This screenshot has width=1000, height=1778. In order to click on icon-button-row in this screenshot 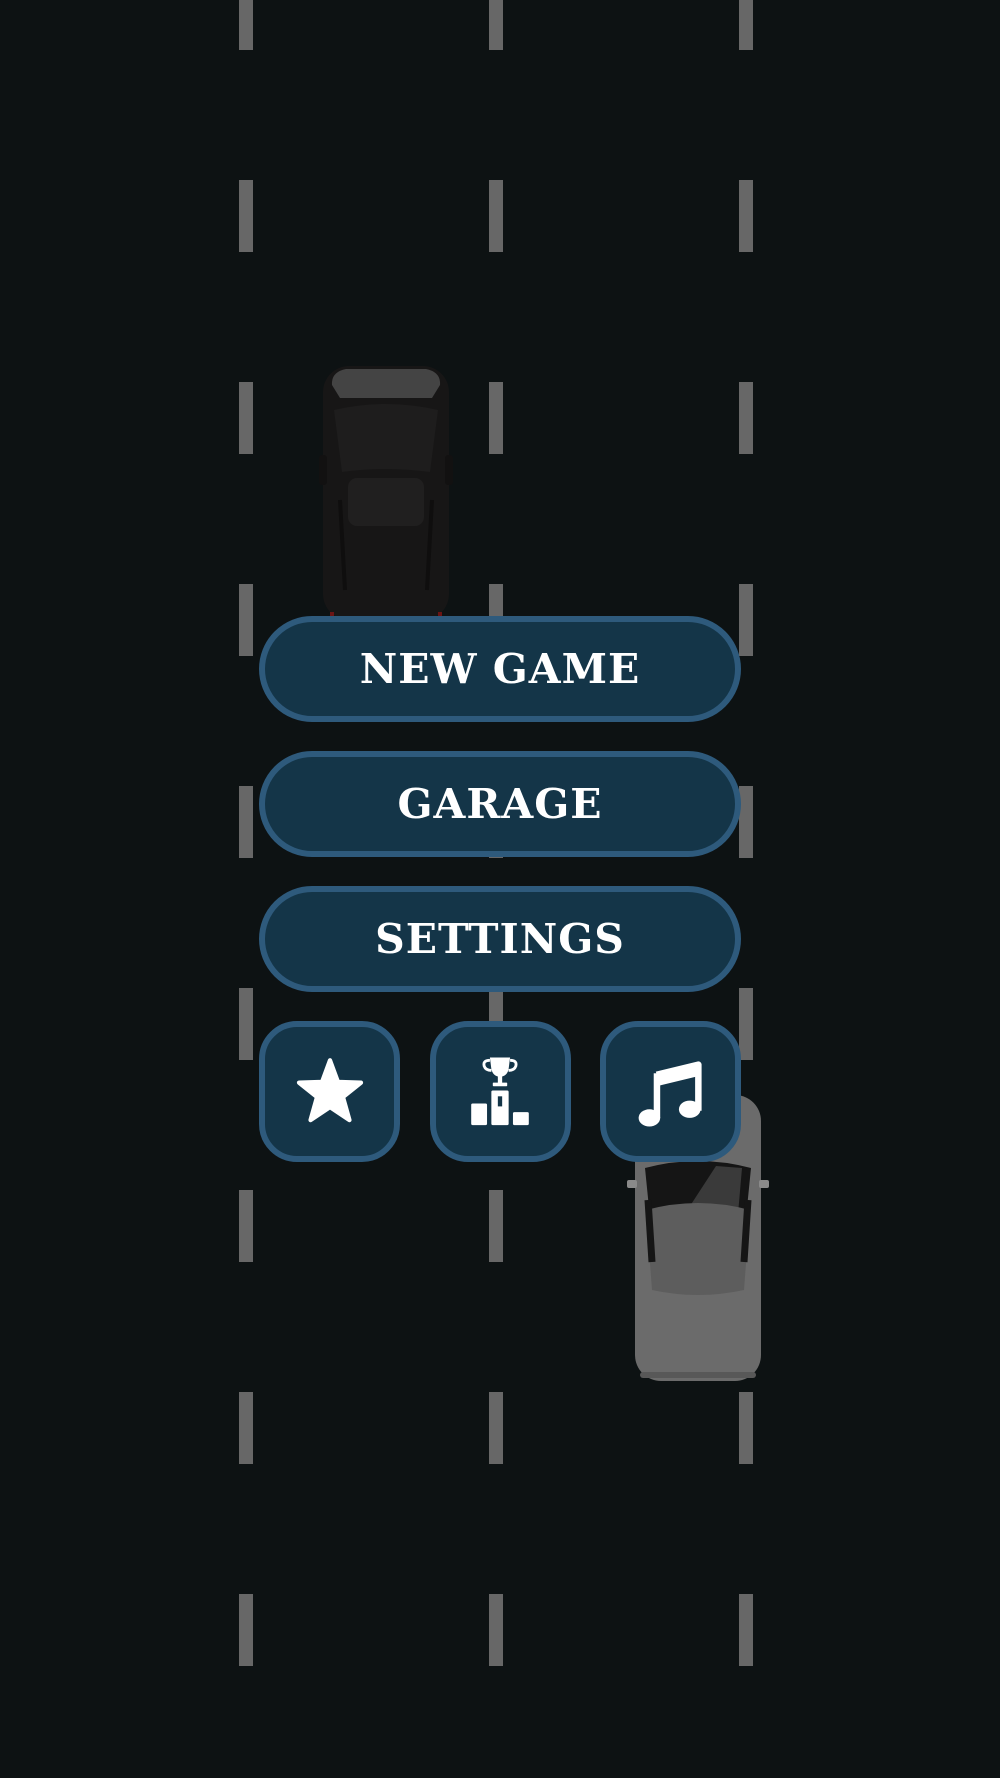, I will do `click(500, 1091)`.